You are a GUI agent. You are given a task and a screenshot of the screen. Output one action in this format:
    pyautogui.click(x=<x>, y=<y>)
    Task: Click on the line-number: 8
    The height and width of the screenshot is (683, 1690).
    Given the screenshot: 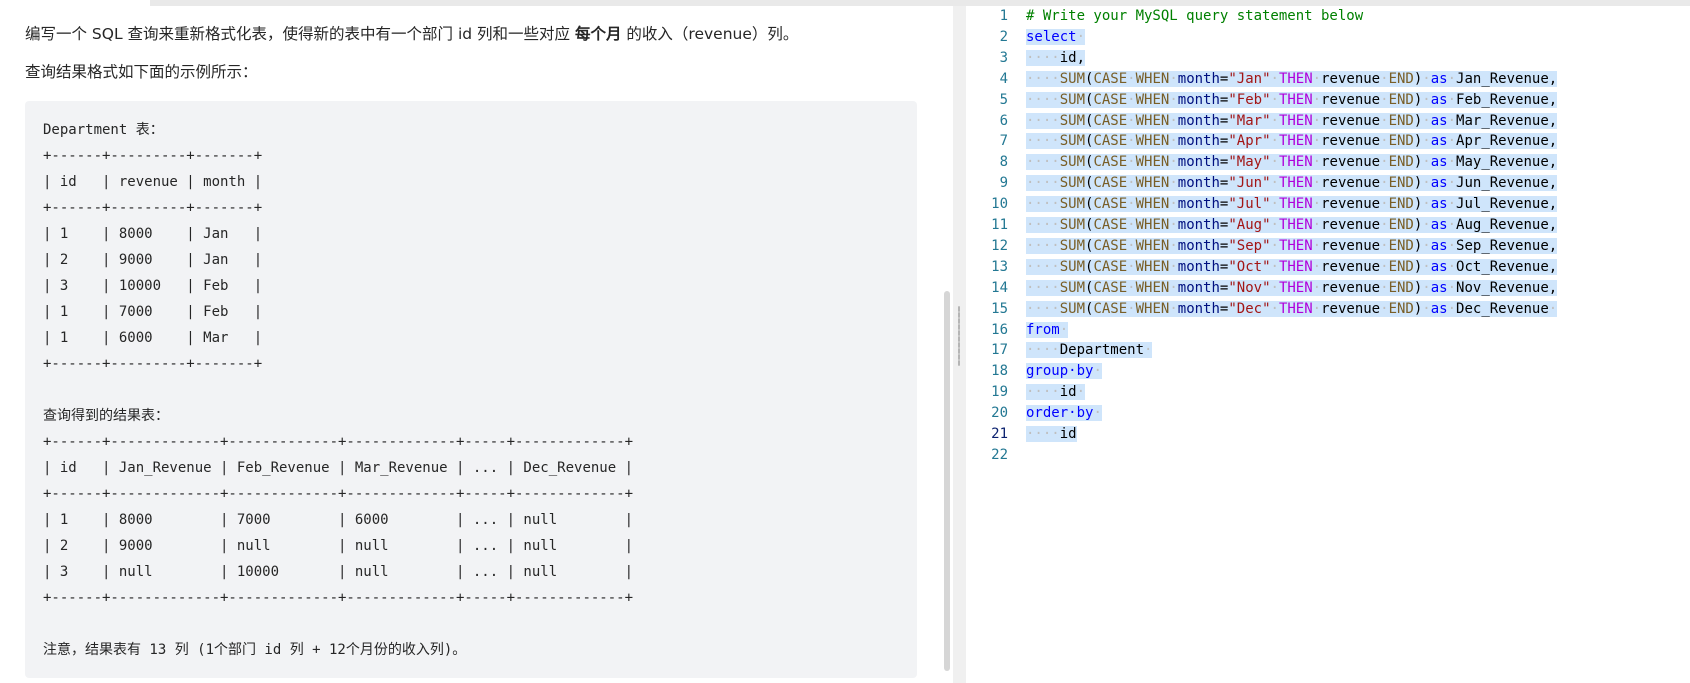 What is the action you would take?
    pyautogui.click(x=1003, y=162)
    